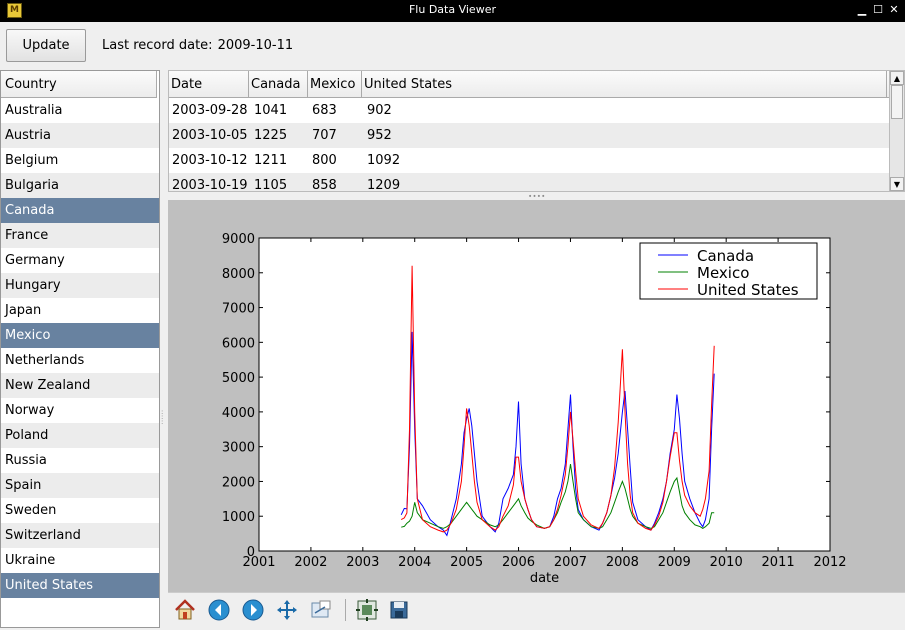 The image size is (905, 630). Describe the element at coordinates (210, 160) in the screenshot. I see `cell-date: 2003-10-12` at that location.